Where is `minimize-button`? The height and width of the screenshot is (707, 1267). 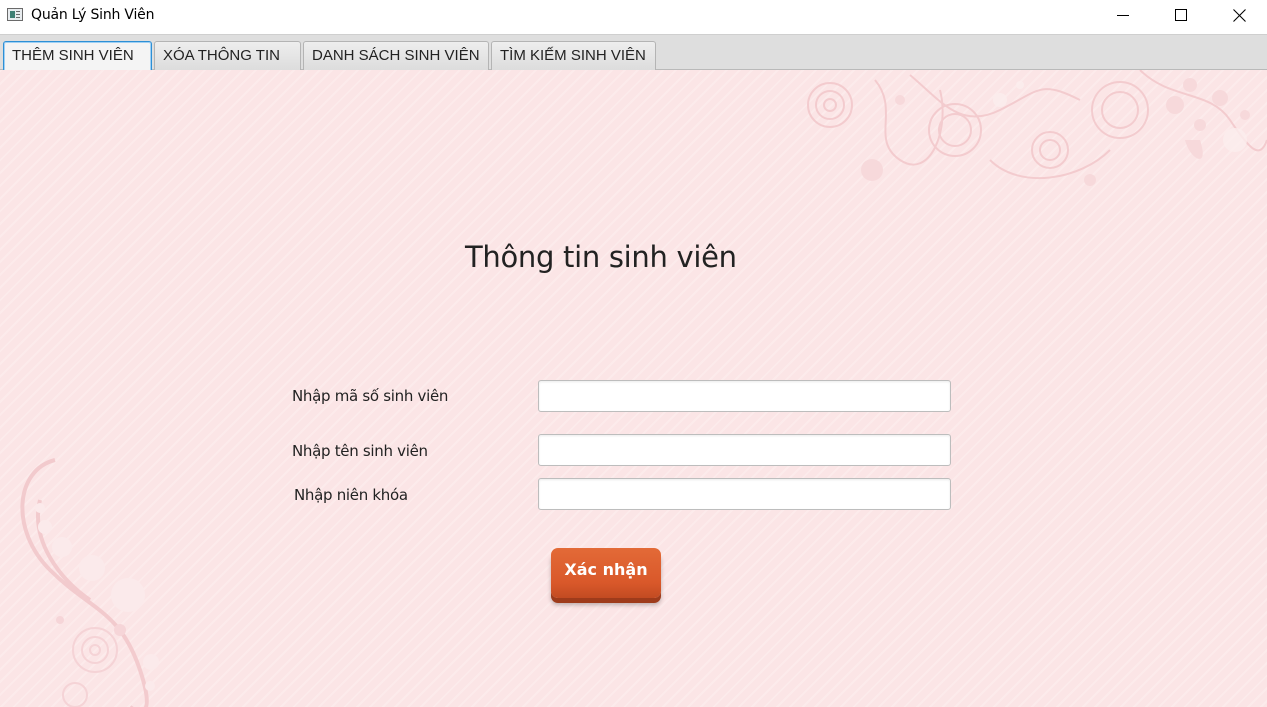 minimize-button is located at coordinates (1123, 15).